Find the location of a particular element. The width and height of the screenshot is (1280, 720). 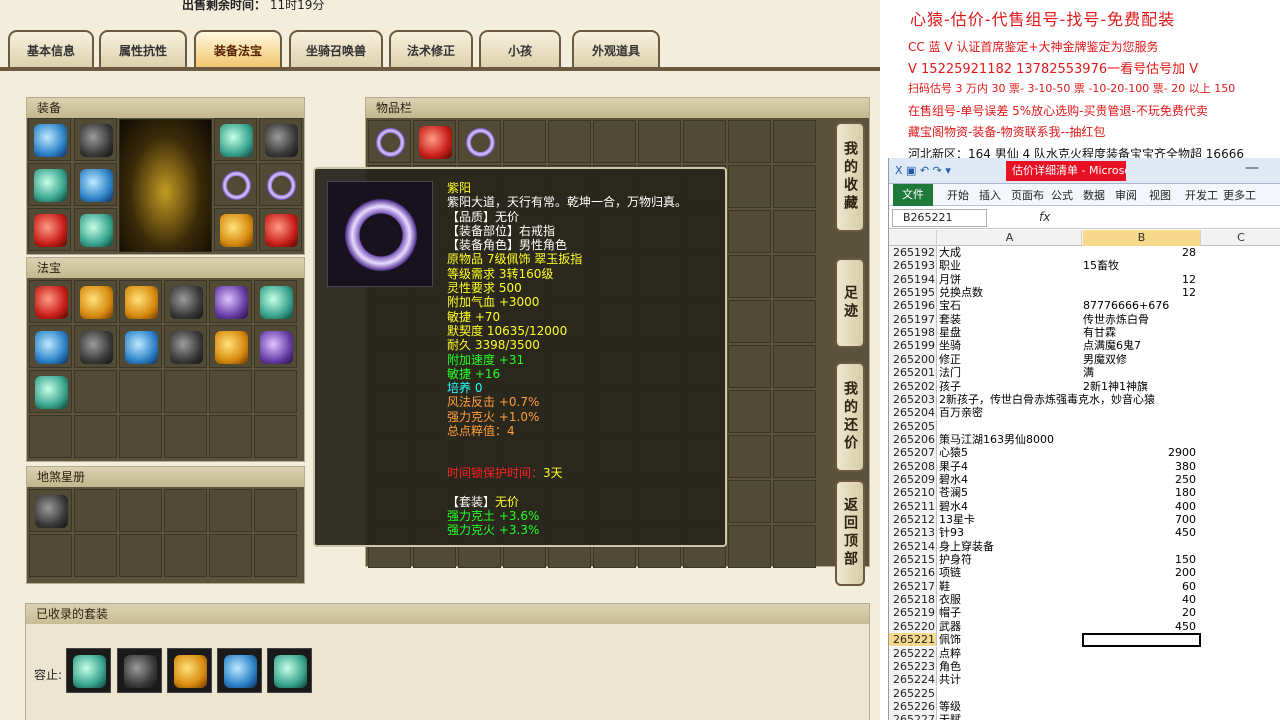

cell-a: 百万亲密 is located at coordinates (1034, 412).